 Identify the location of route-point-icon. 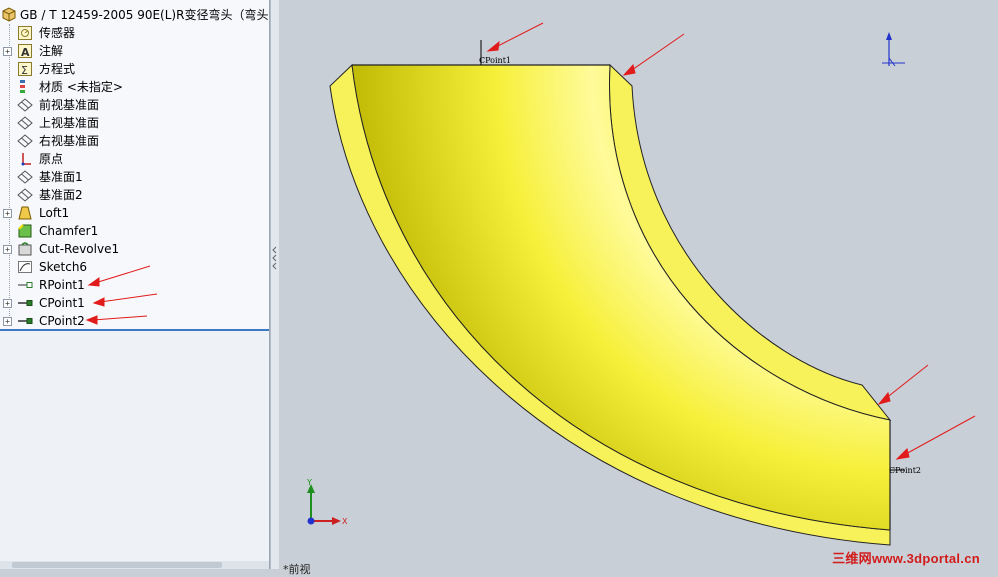
(25, 285).